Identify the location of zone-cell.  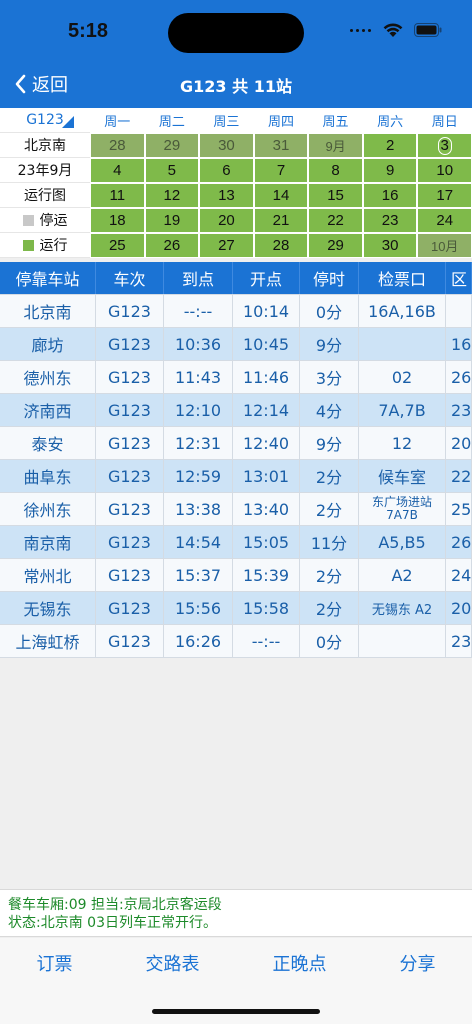
(459, 311).